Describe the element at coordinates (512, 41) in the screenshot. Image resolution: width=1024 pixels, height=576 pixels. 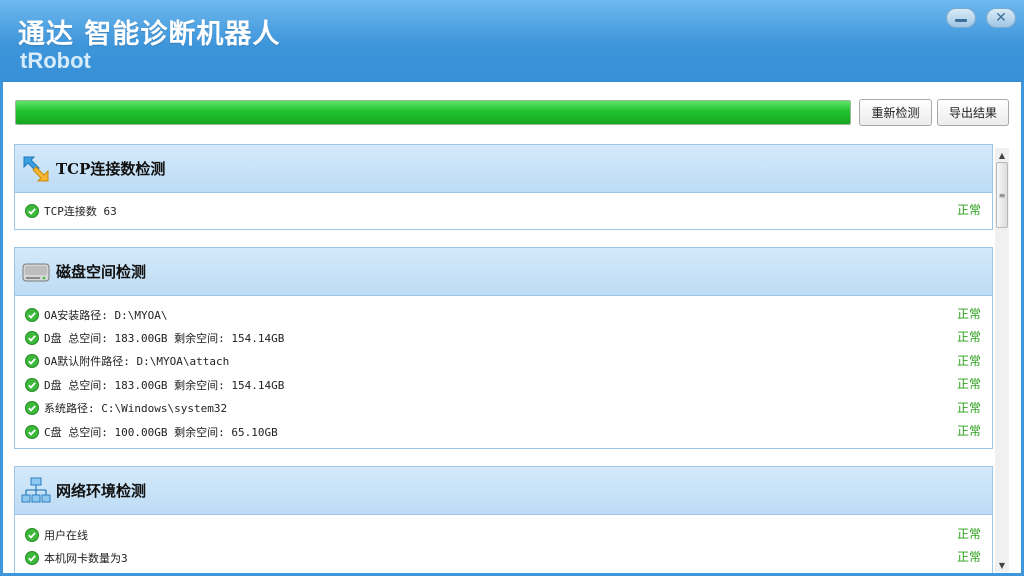
I see `title-bar: 通达 智能诊断机器人 tRobot ✕` at that location.